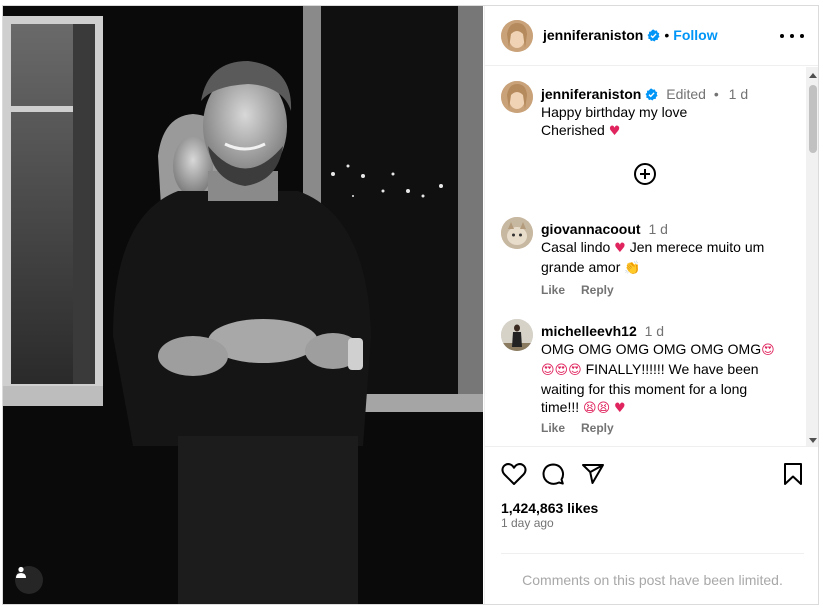 The height and width of the screenshot is (609, 823). Describe the element at coordinates (560, 407) in the screenshot. I see `comment-text: time!!!` at that location.